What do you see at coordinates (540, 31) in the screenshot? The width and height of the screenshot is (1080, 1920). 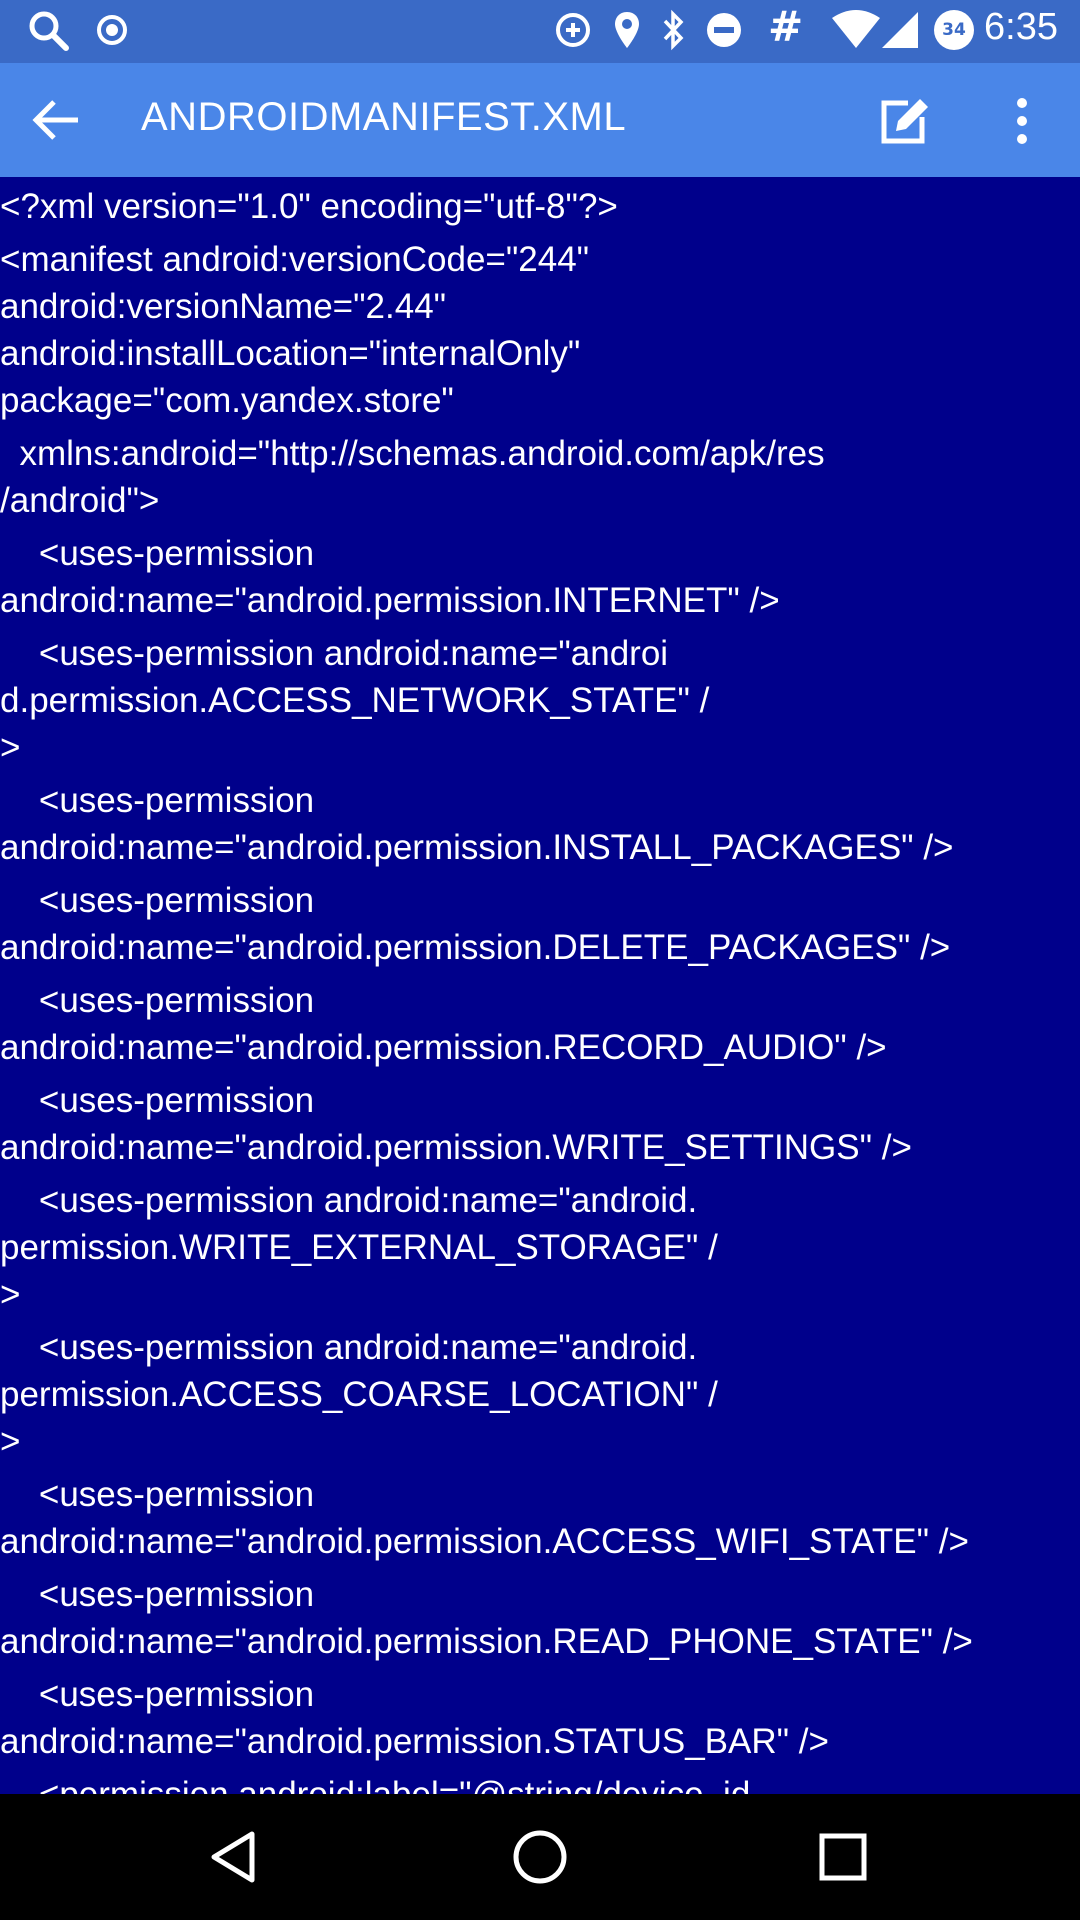 I see `status-bar: # 34 6:35` at bounding box center [540, 31].